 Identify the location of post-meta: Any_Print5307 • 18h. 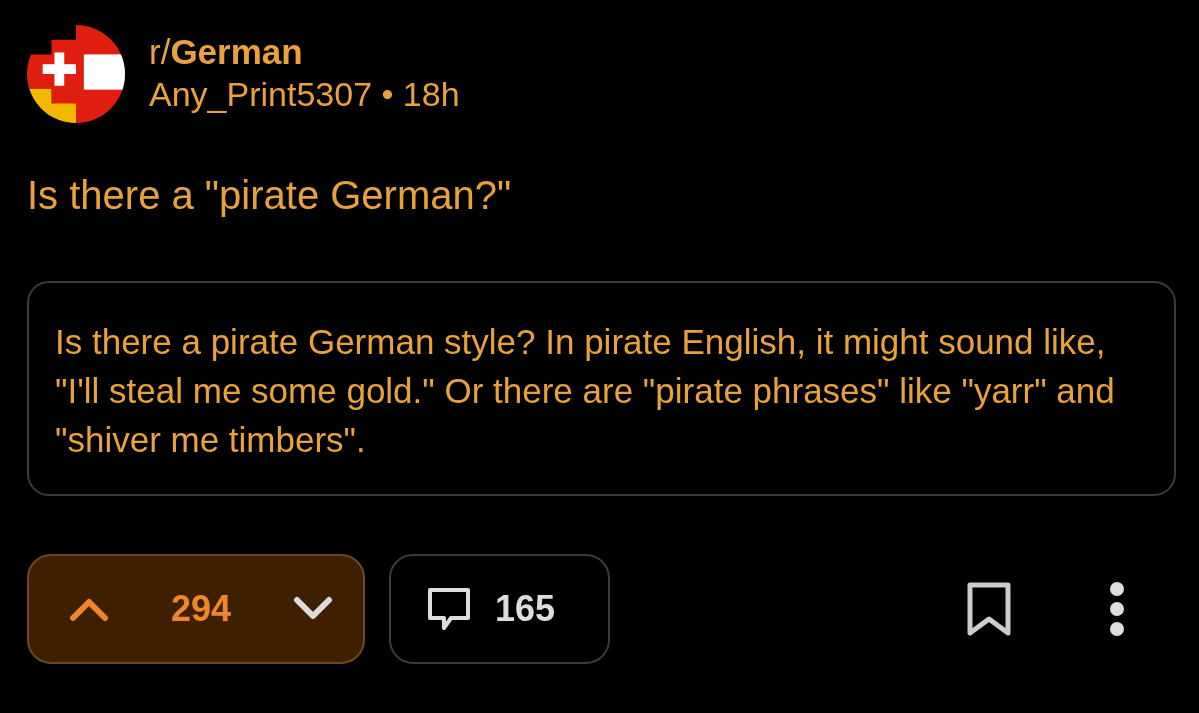
(304, 94).